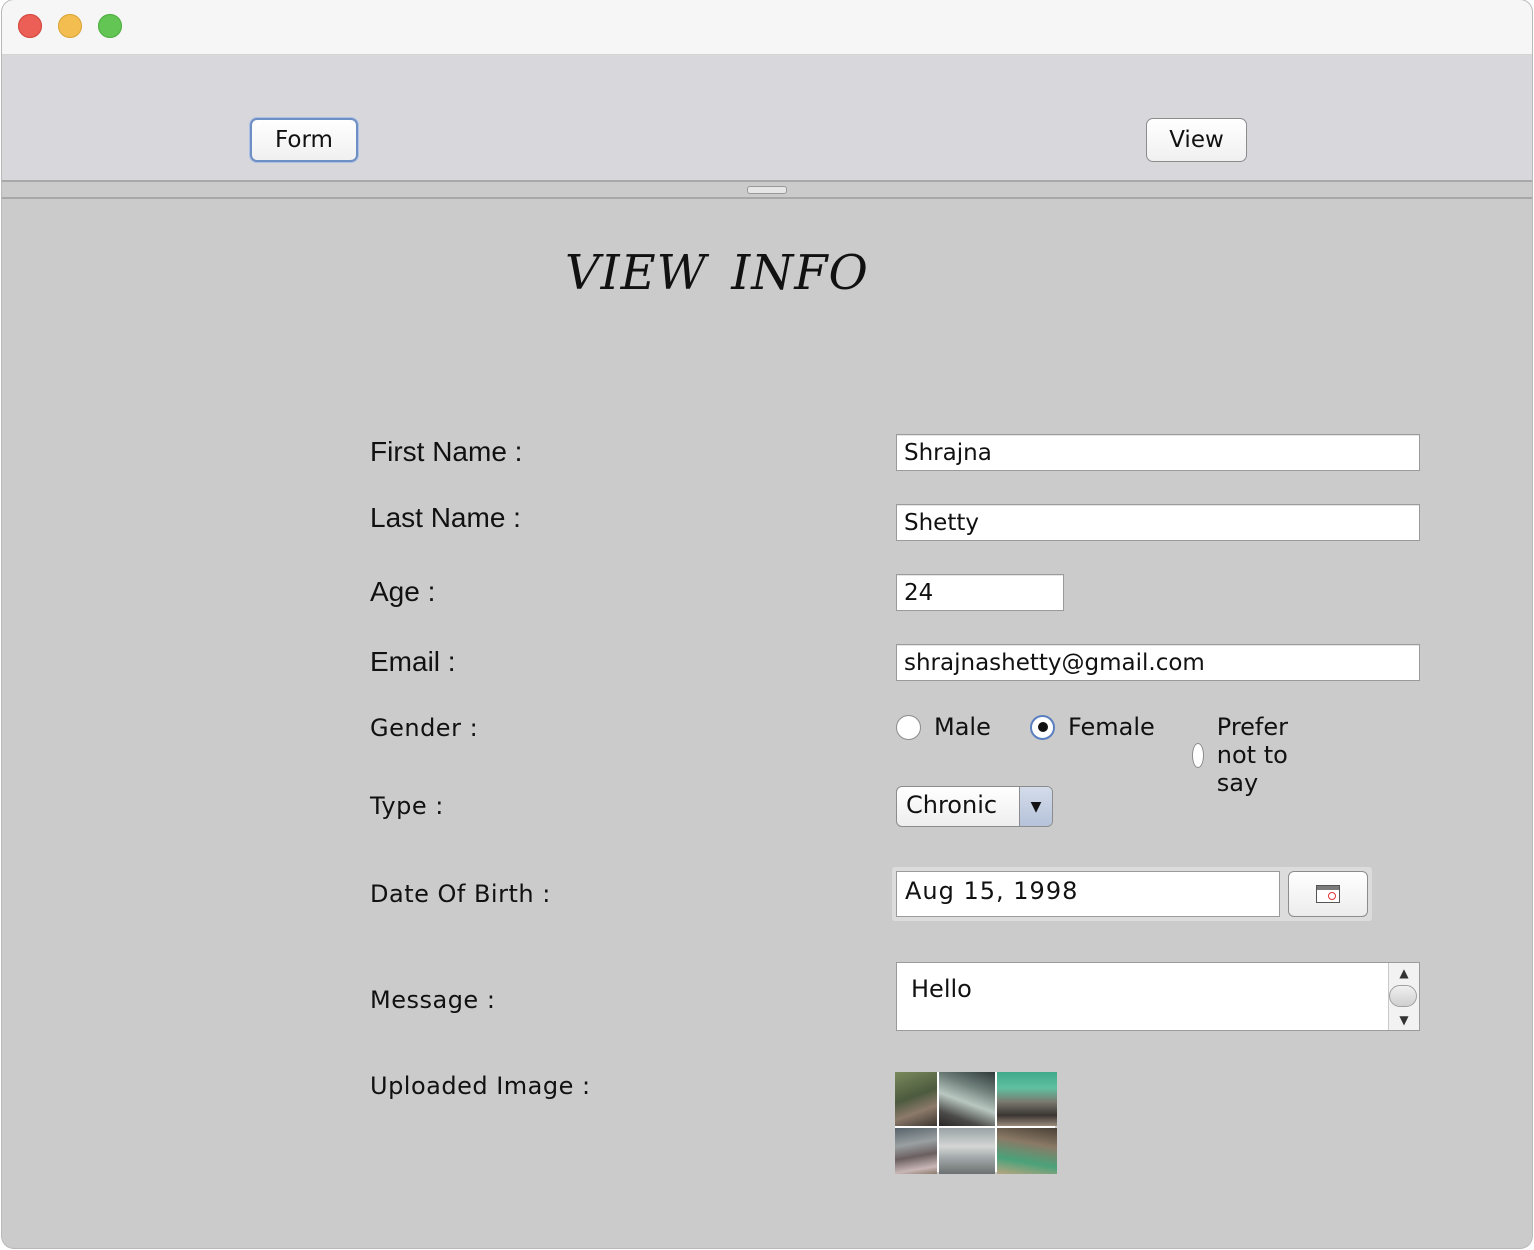 This screenshot has height=1250, width=1534. Describe the element at coordinates (952, 805) in the screenshot. I see `type-selected-value: Chronic` at that location.